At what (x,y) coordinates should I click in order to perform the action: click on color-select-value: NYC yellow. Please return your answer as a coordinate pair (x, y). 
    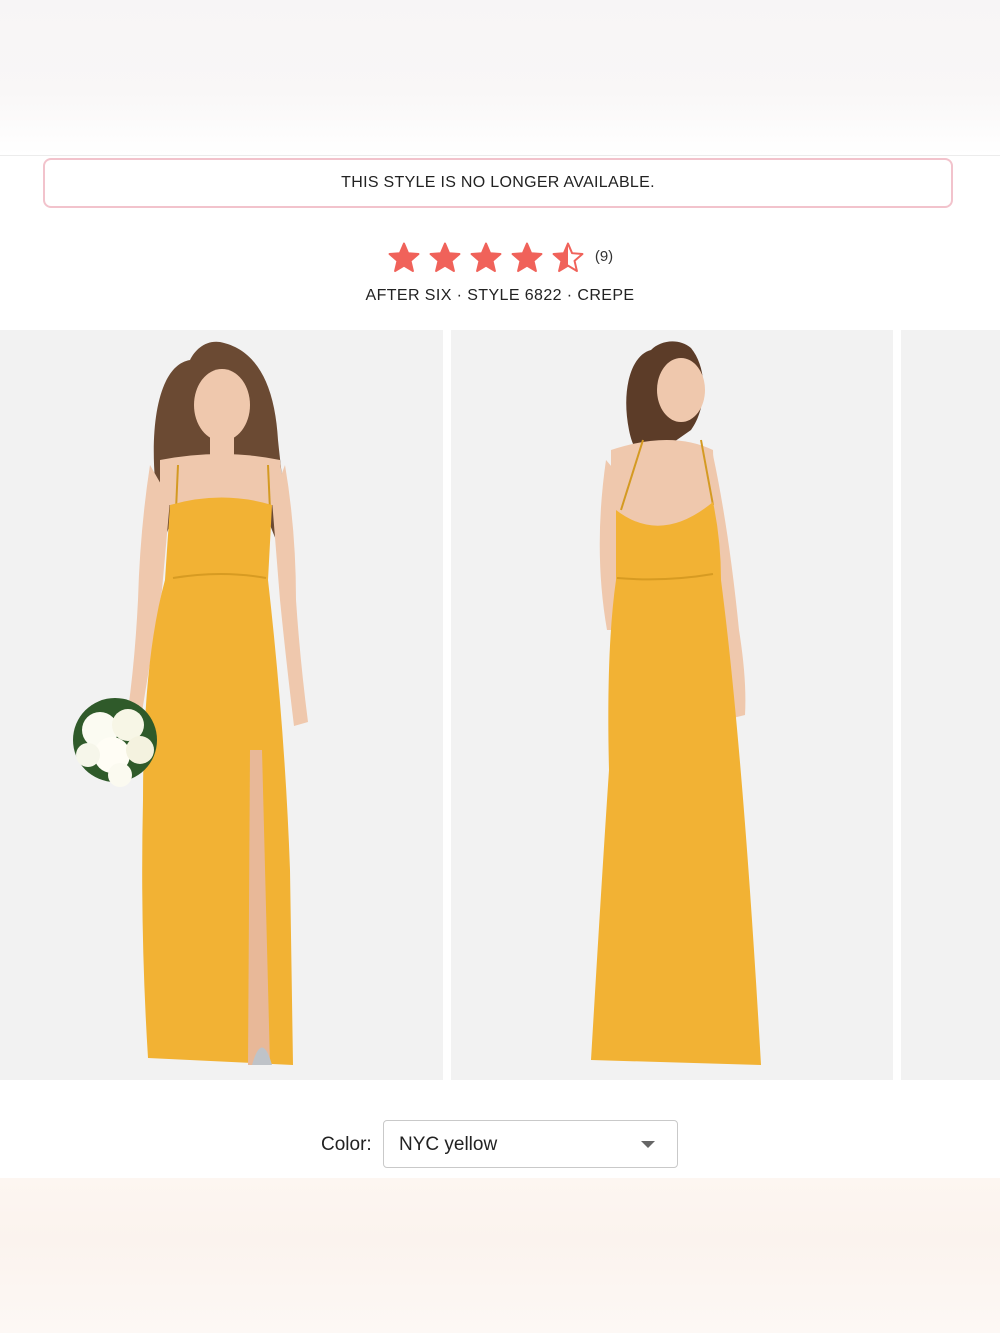
    Looking at the image, I should click on (448, 1144).